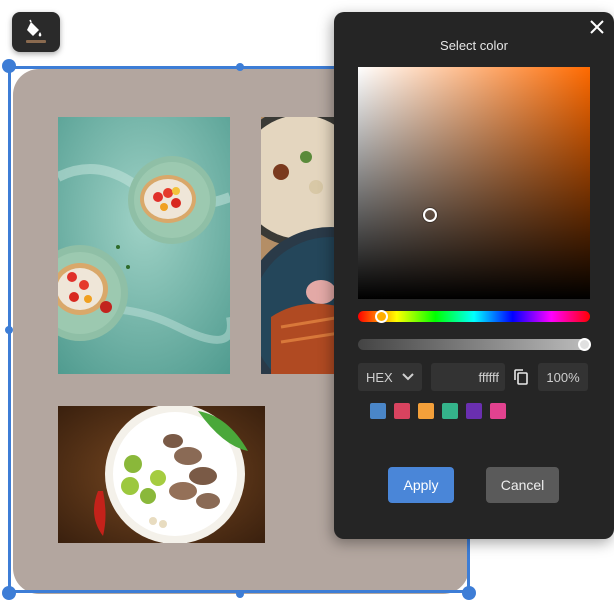 This screenshot has width=614, height=601. I want to click on saturation-value-area, so click(474, 183).